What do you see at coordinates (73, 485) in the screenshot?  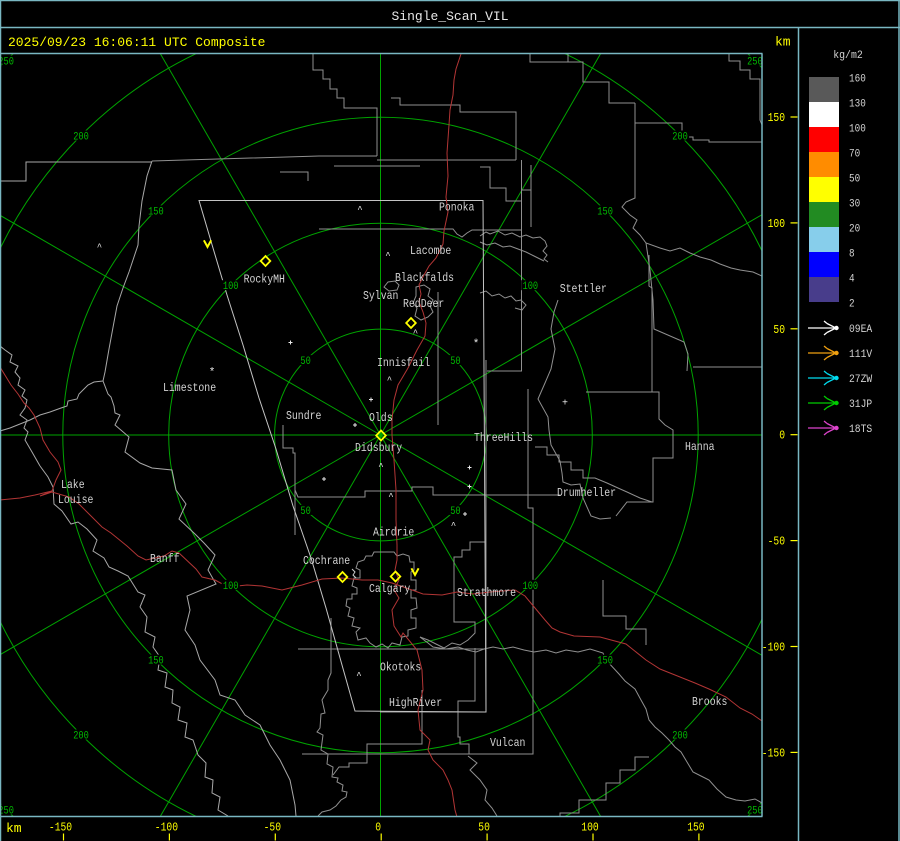 I see `svg-text: Lake` at bounding box center [73, 485].